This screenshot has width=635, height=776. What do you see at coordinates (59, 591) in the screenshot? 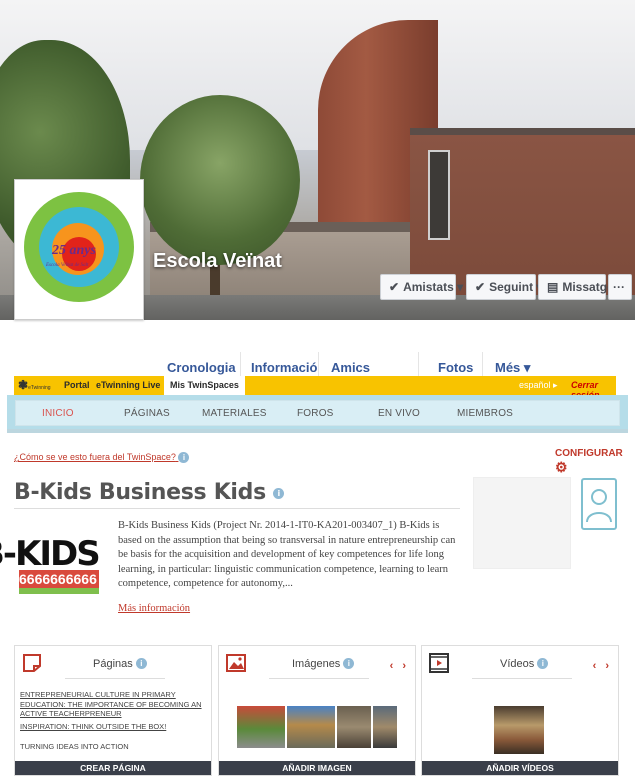
I see `project-logo-green-stripe` at bounding box center [59, 591].